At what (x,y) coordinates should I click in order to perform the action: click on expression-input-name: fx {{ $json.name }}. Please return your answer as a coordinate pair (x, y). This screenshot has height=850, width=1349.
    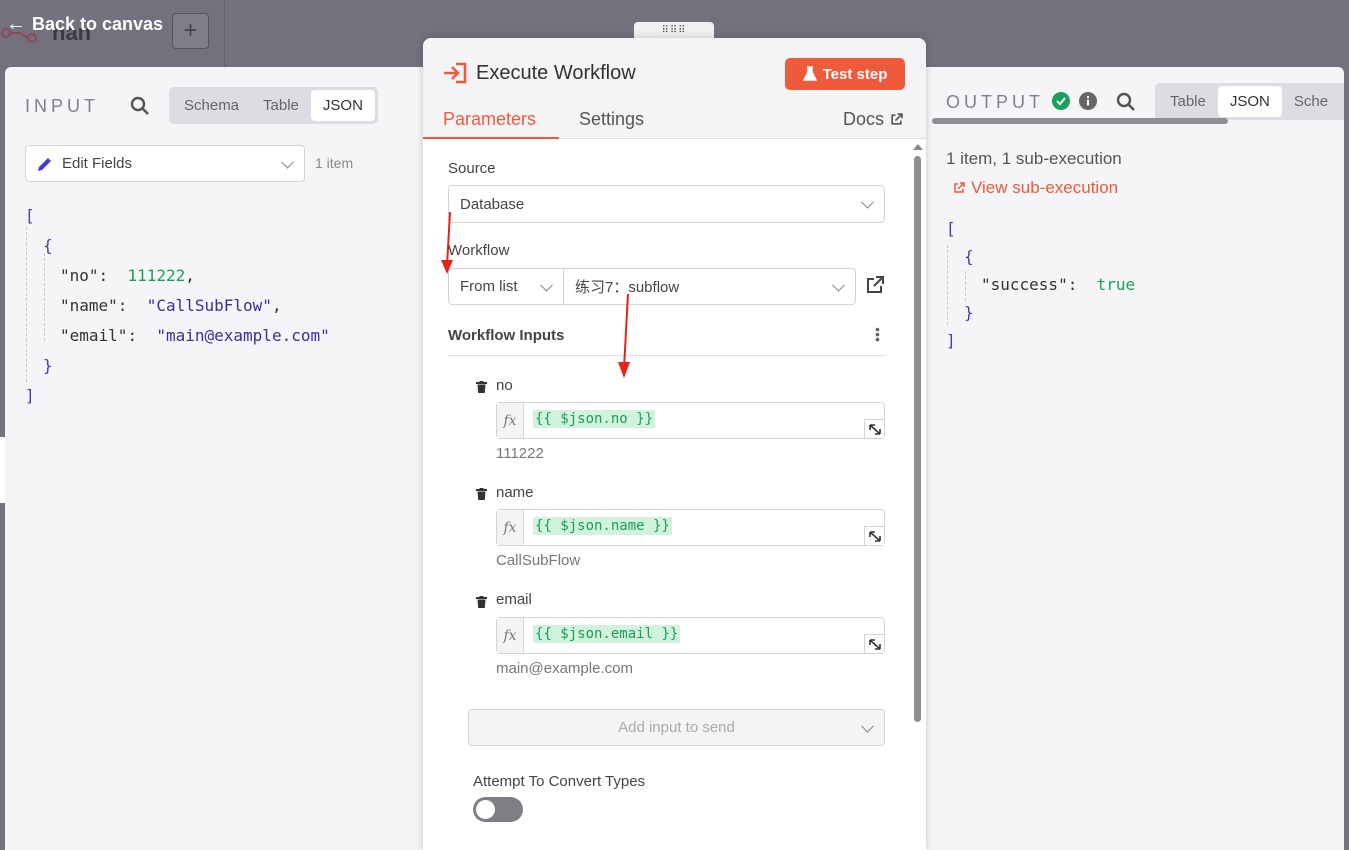
    Looking at the image, I should click on (690, 527).